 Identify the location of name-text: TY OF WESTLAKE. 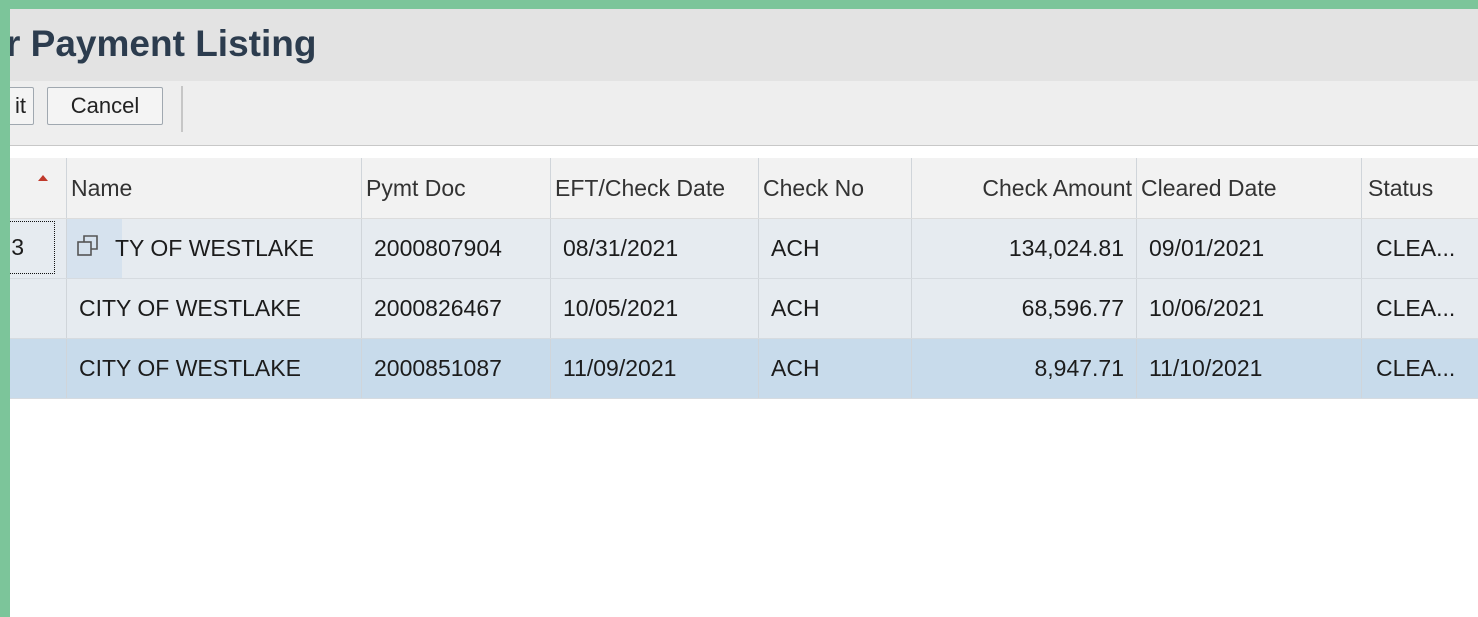
(214, 248).